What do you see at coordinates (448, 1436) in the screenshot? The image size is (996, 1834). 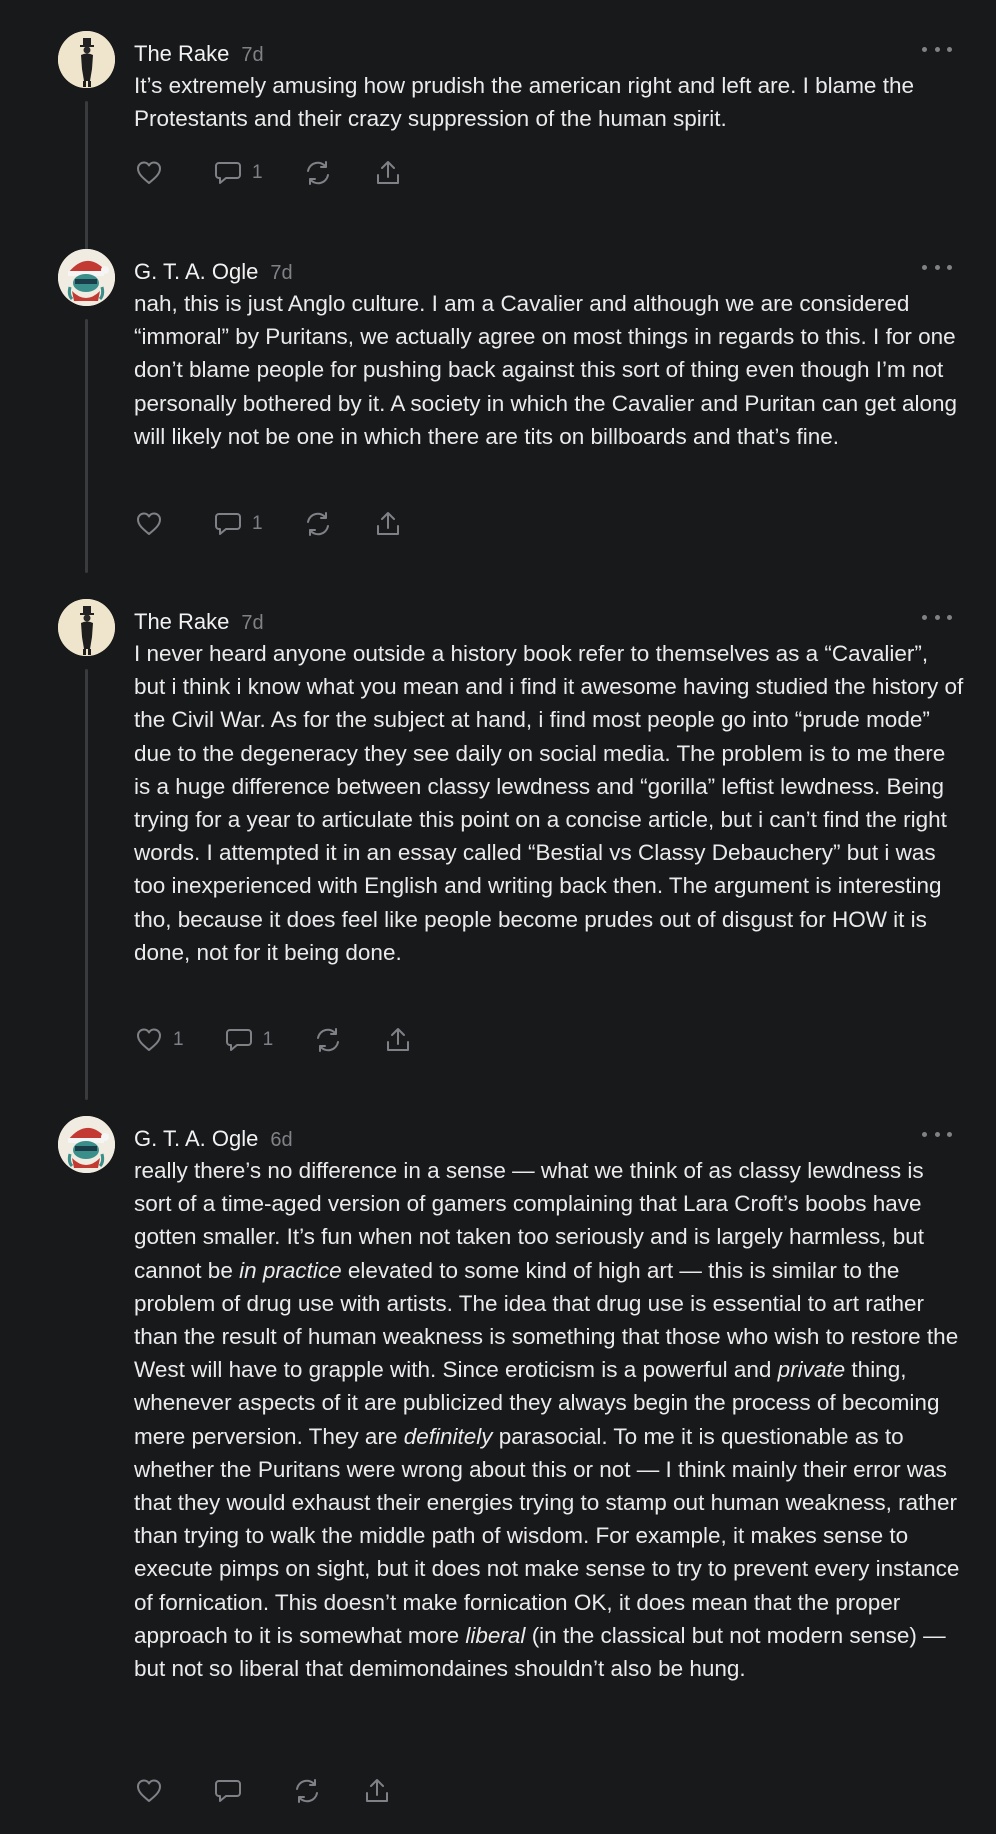 I see `italic-text: definitely` at bounding box center [448, 1436].